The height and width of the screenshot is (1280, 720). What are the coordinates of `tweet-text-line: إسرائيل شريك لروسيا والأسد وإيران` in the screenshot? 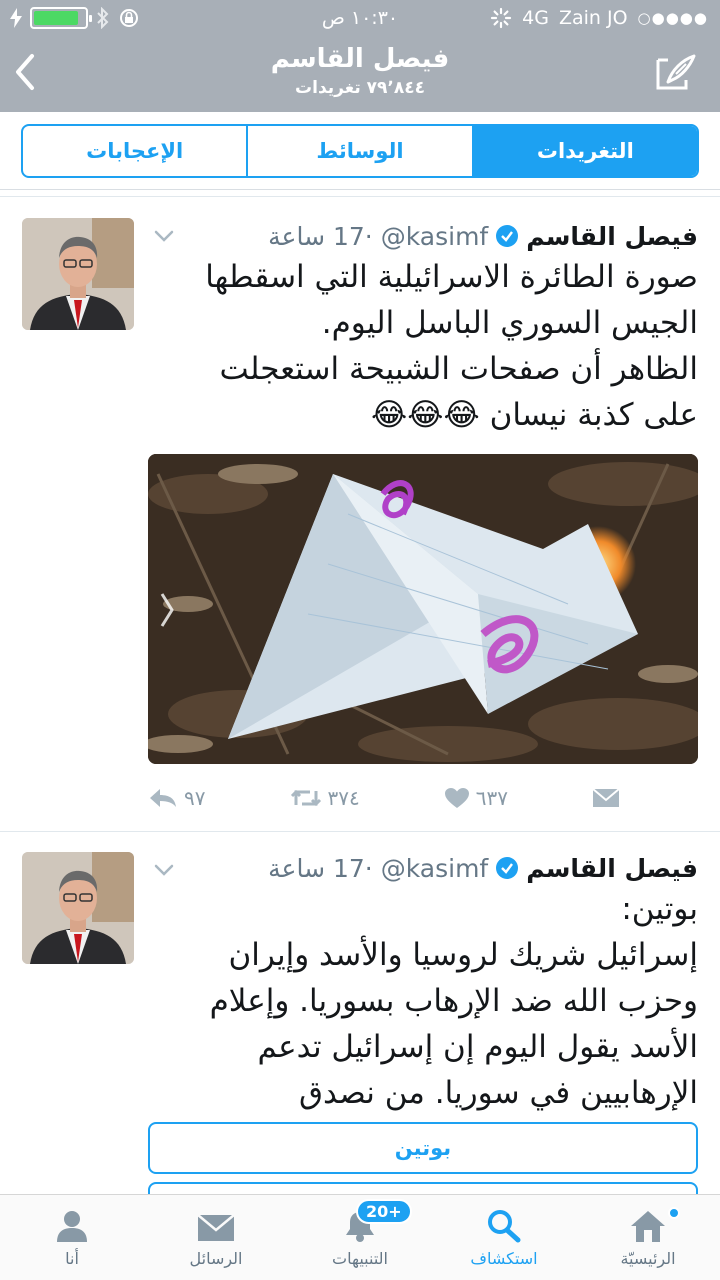 It's located at (463, 955).